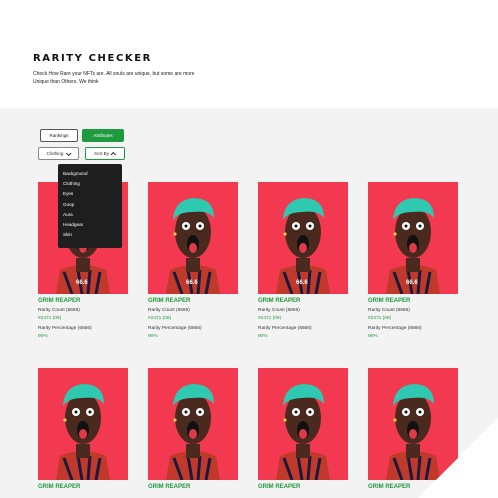 Image resolution: width=498 pixels, height=498 pixels. I want to click on chevron-up-icon, so click(113, 154).